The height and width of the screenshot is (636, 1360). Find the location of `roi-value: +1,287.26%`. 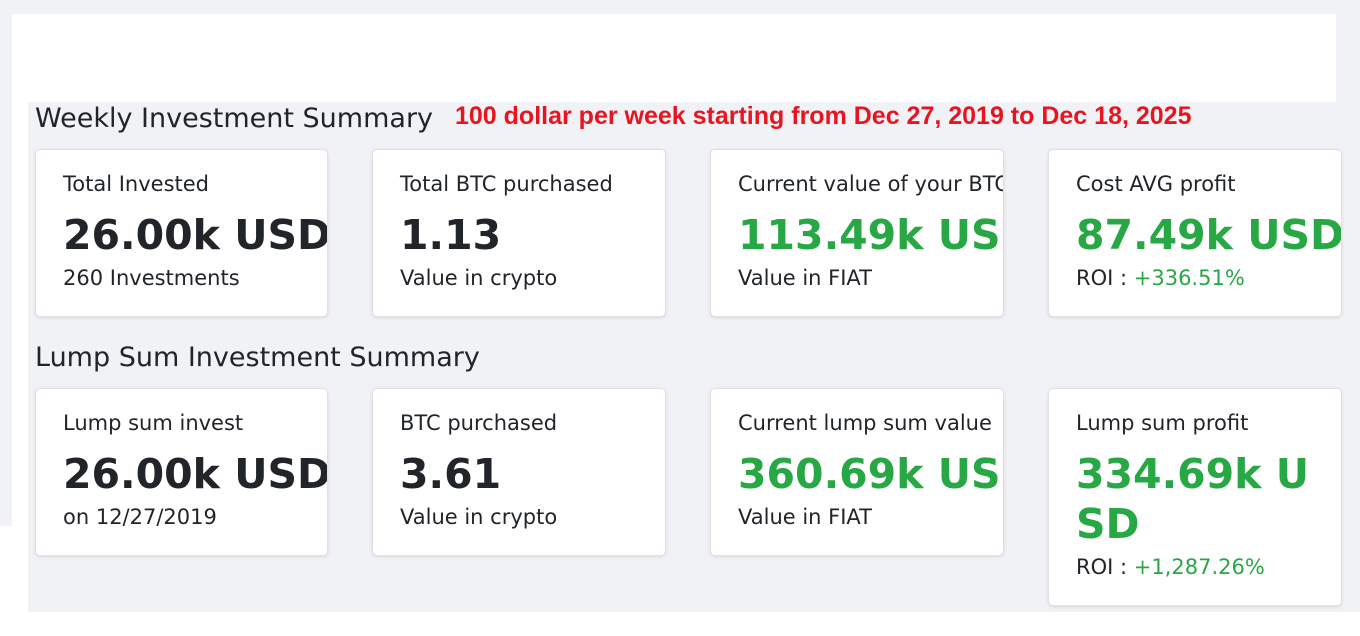

roi-value: +1,287.26% is located at coordinates (1199, 567).